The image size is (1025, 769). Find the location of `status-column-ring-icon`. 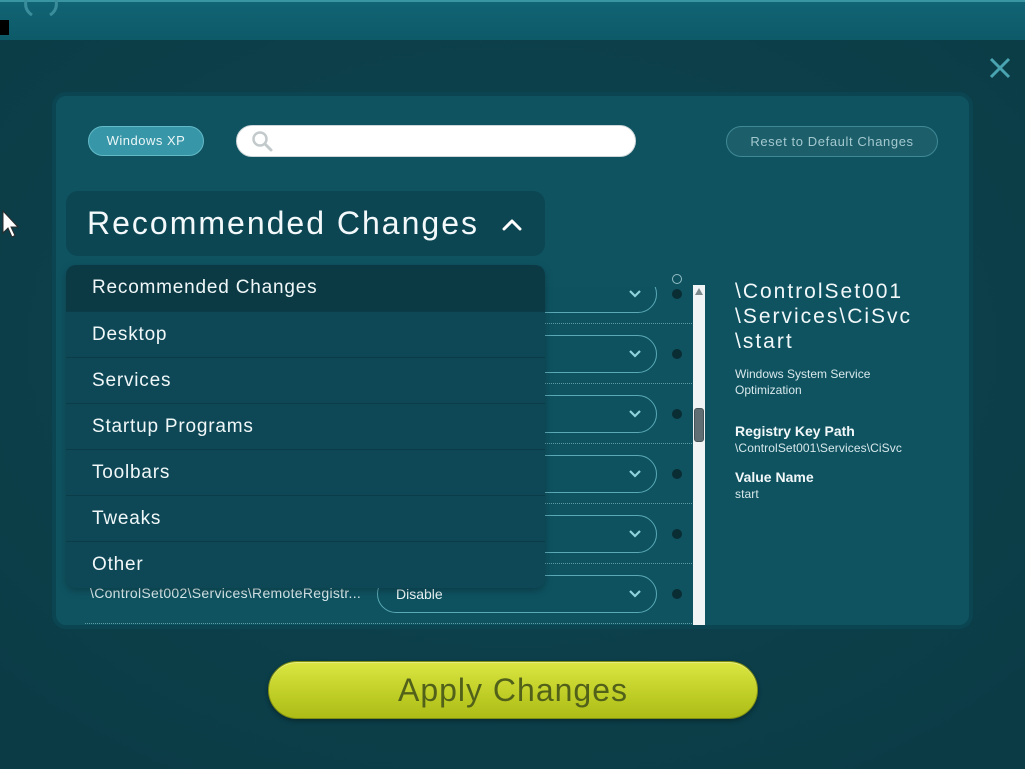

status-column-ring-icon is located at coordinates (677, 279).